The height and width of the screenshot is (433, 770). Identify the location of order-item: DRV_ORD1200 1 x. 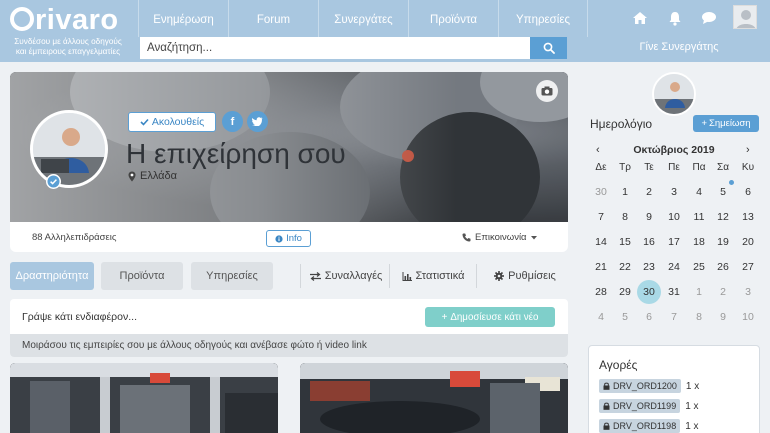
(649, 386).